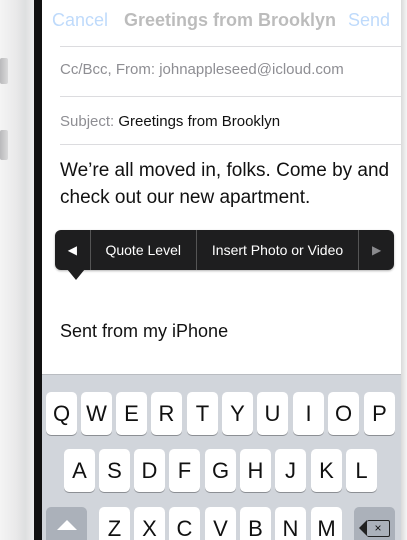  I want to click on key-c: C, so click(184, 523).